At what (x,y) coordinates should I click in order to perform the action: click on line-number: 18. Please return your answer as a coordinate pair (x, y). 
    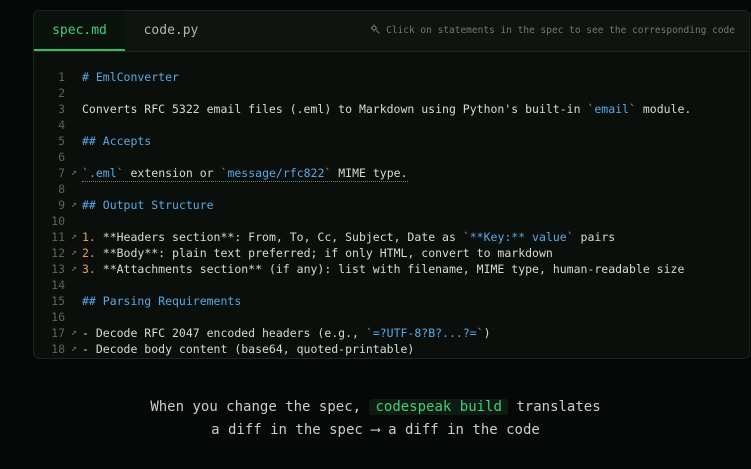
    Looking at the image, I should click on (58, 349).